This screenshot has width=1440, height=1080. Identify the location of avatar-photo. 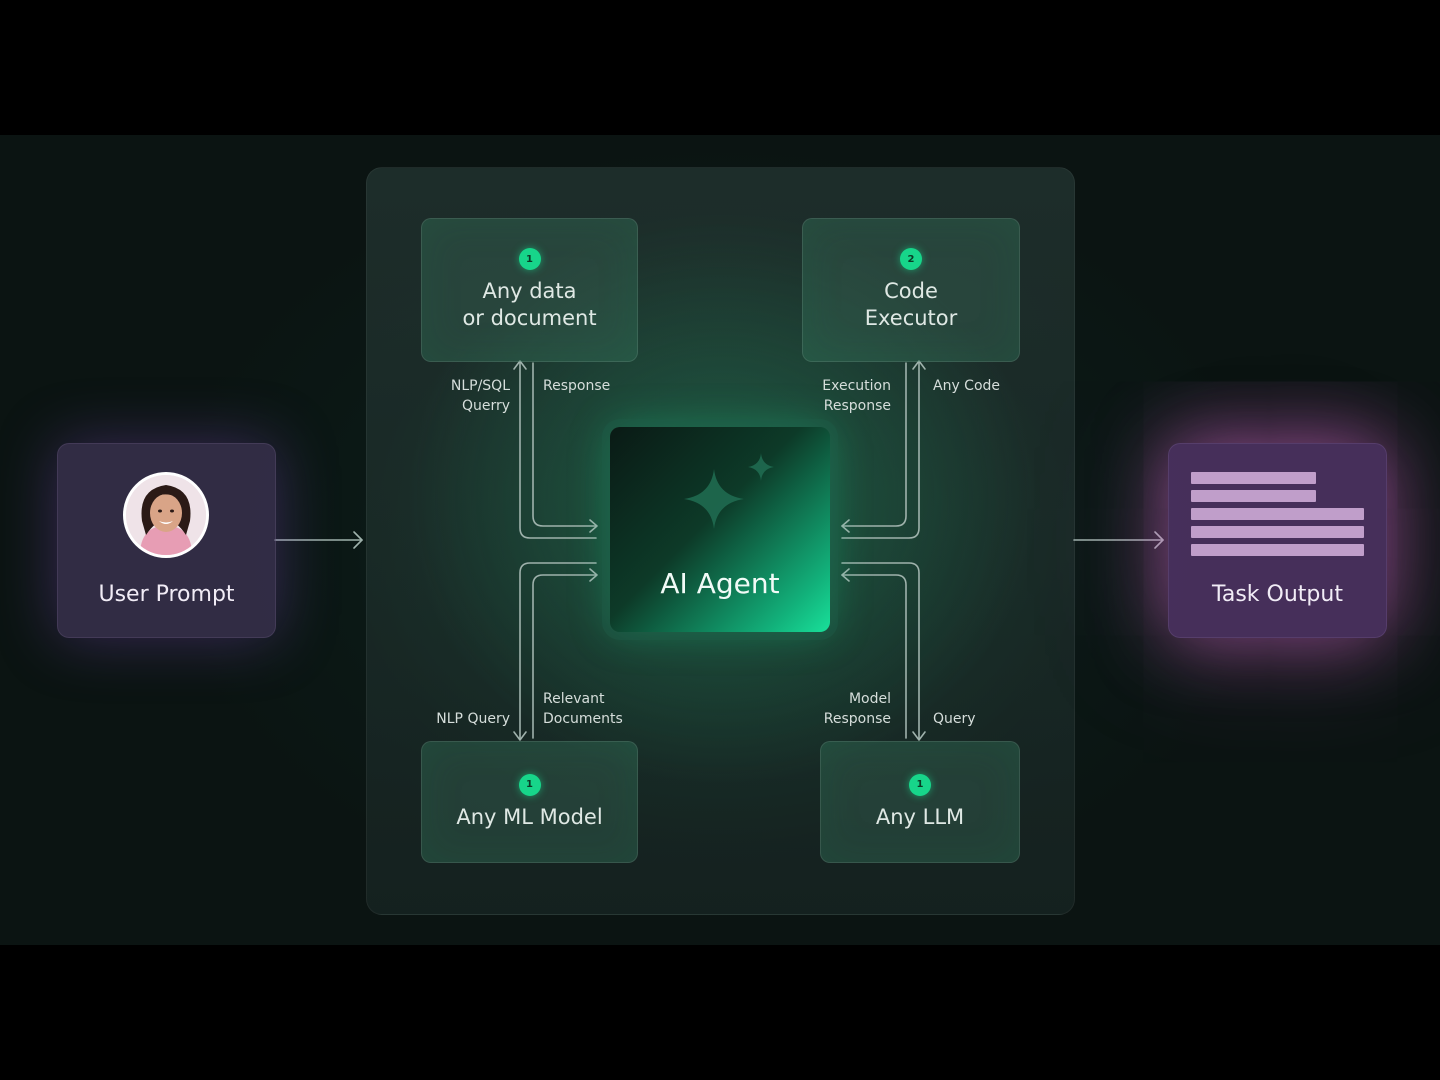
(166, 515).